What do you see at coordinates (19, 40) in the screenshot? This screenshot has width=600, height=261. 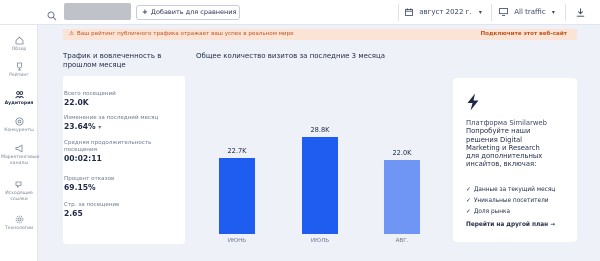 I see `home-icon` at bounding box center [19, 40].